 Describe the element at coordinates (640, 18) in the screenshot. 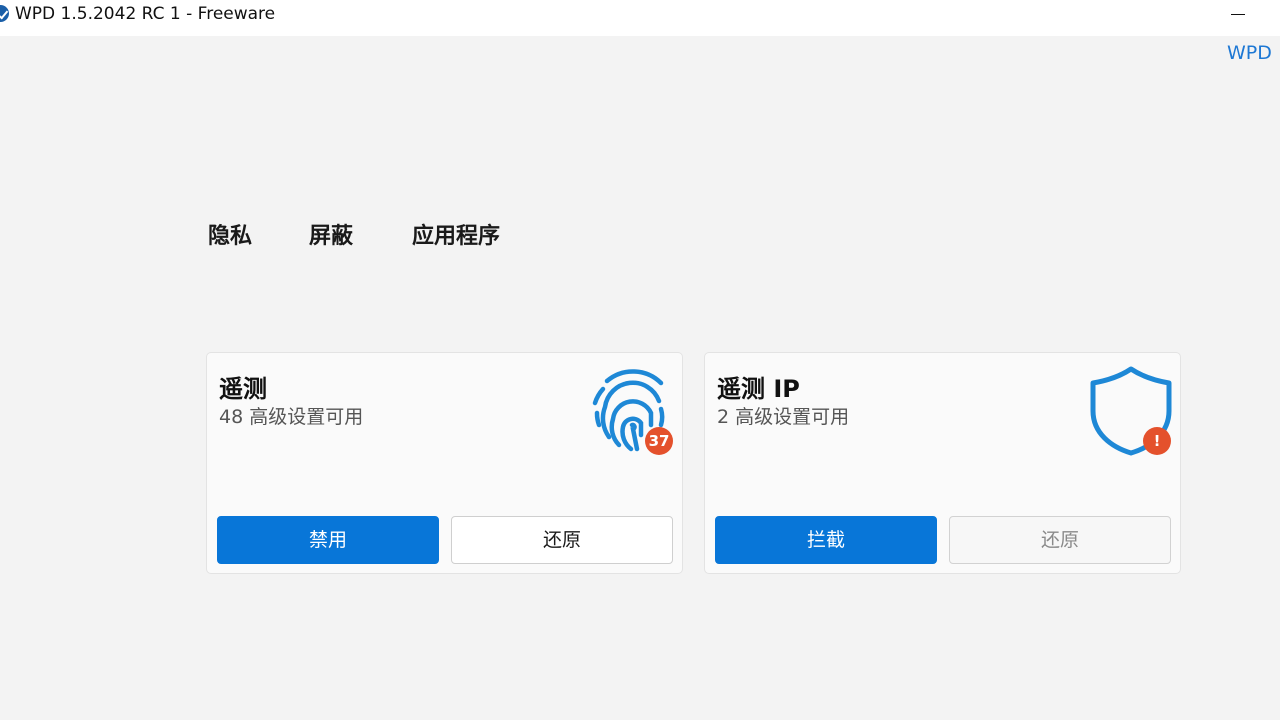

I see `title-bar: WPD 1.5.2042 RC 1 - Freeware` at that location.